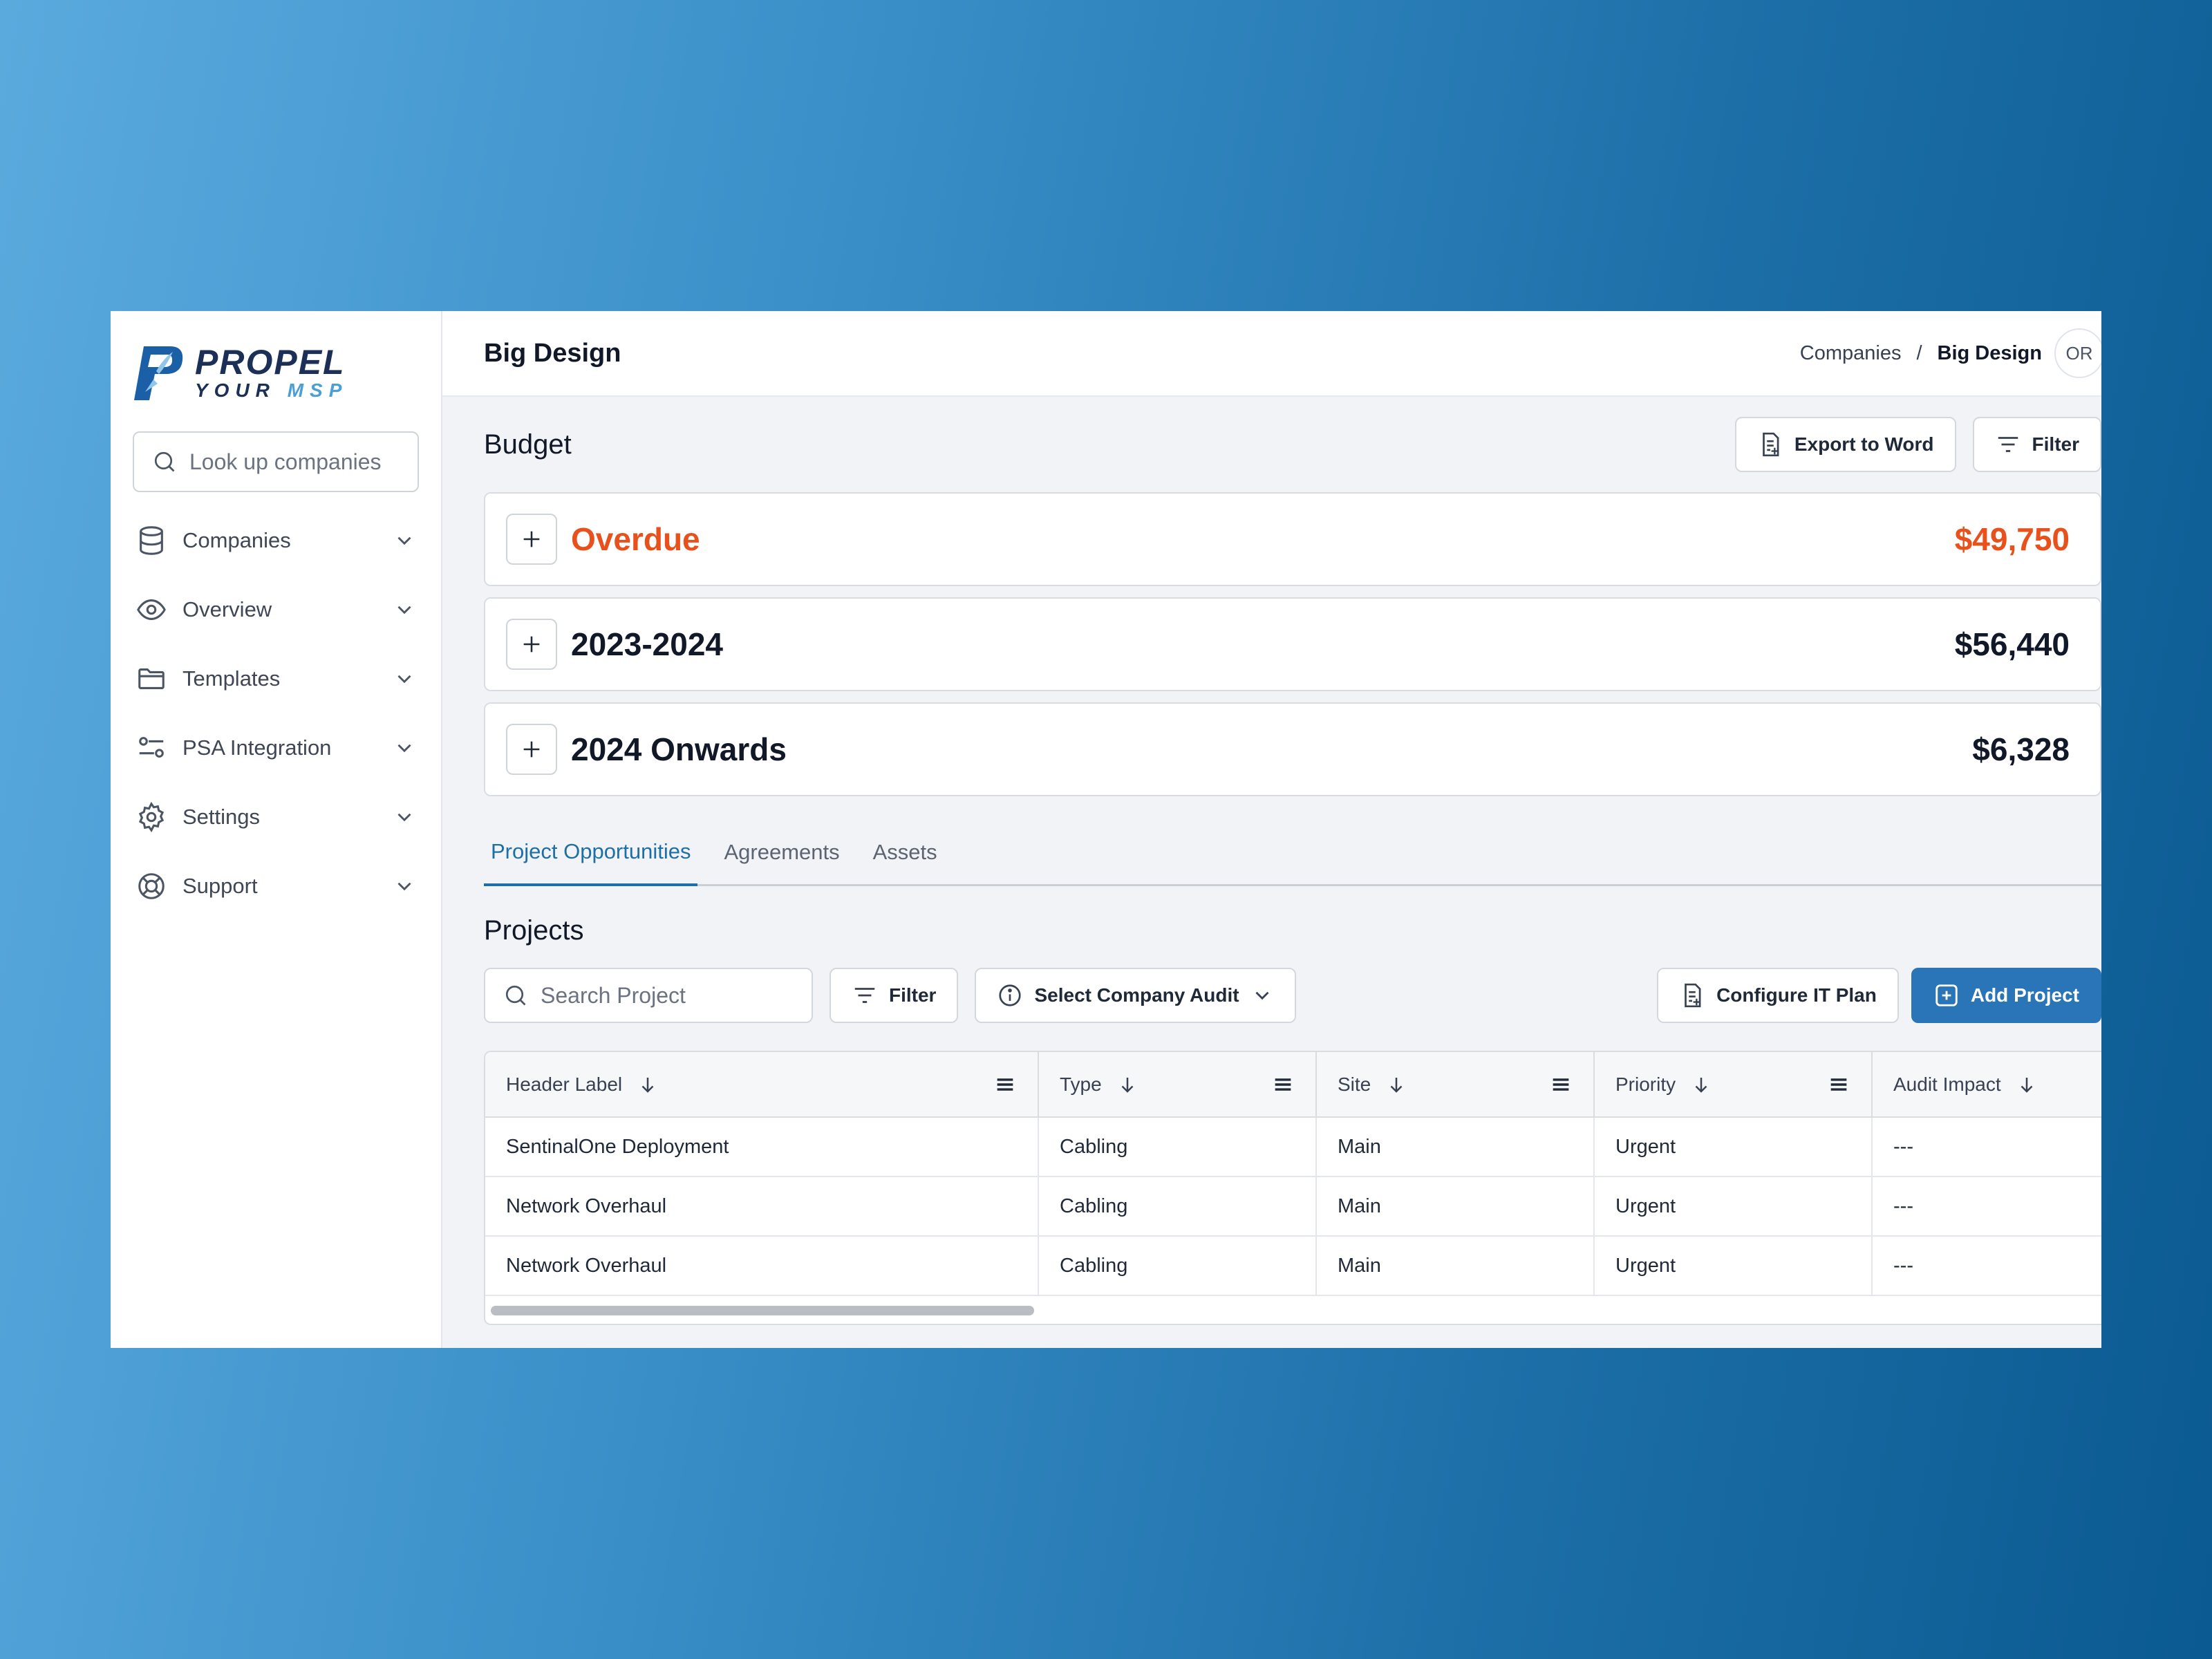  I want to click on projects-filter-label: Filter, so click(913, 995).